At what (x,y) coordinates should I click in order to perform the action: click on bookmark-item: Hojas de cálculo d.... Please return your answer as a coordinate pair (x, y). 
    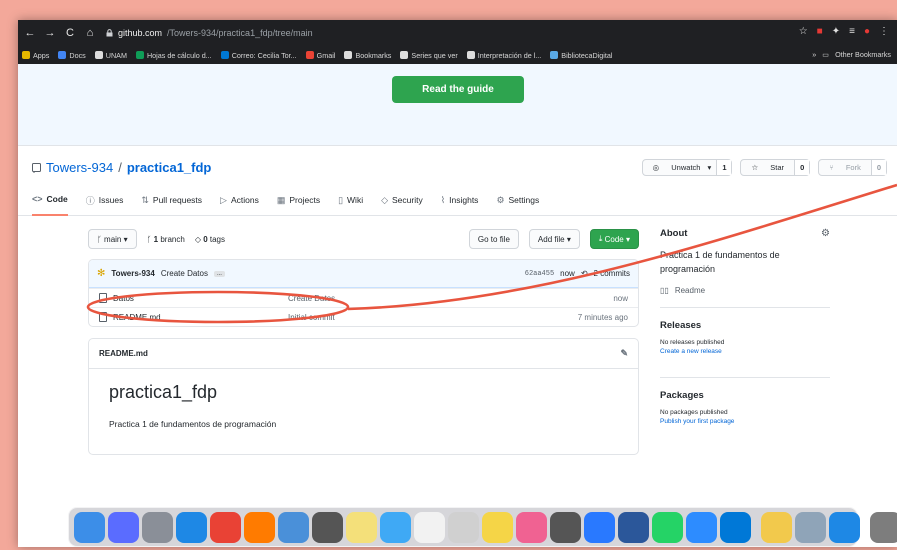
    Looking at the image, I should click on (173, 55).